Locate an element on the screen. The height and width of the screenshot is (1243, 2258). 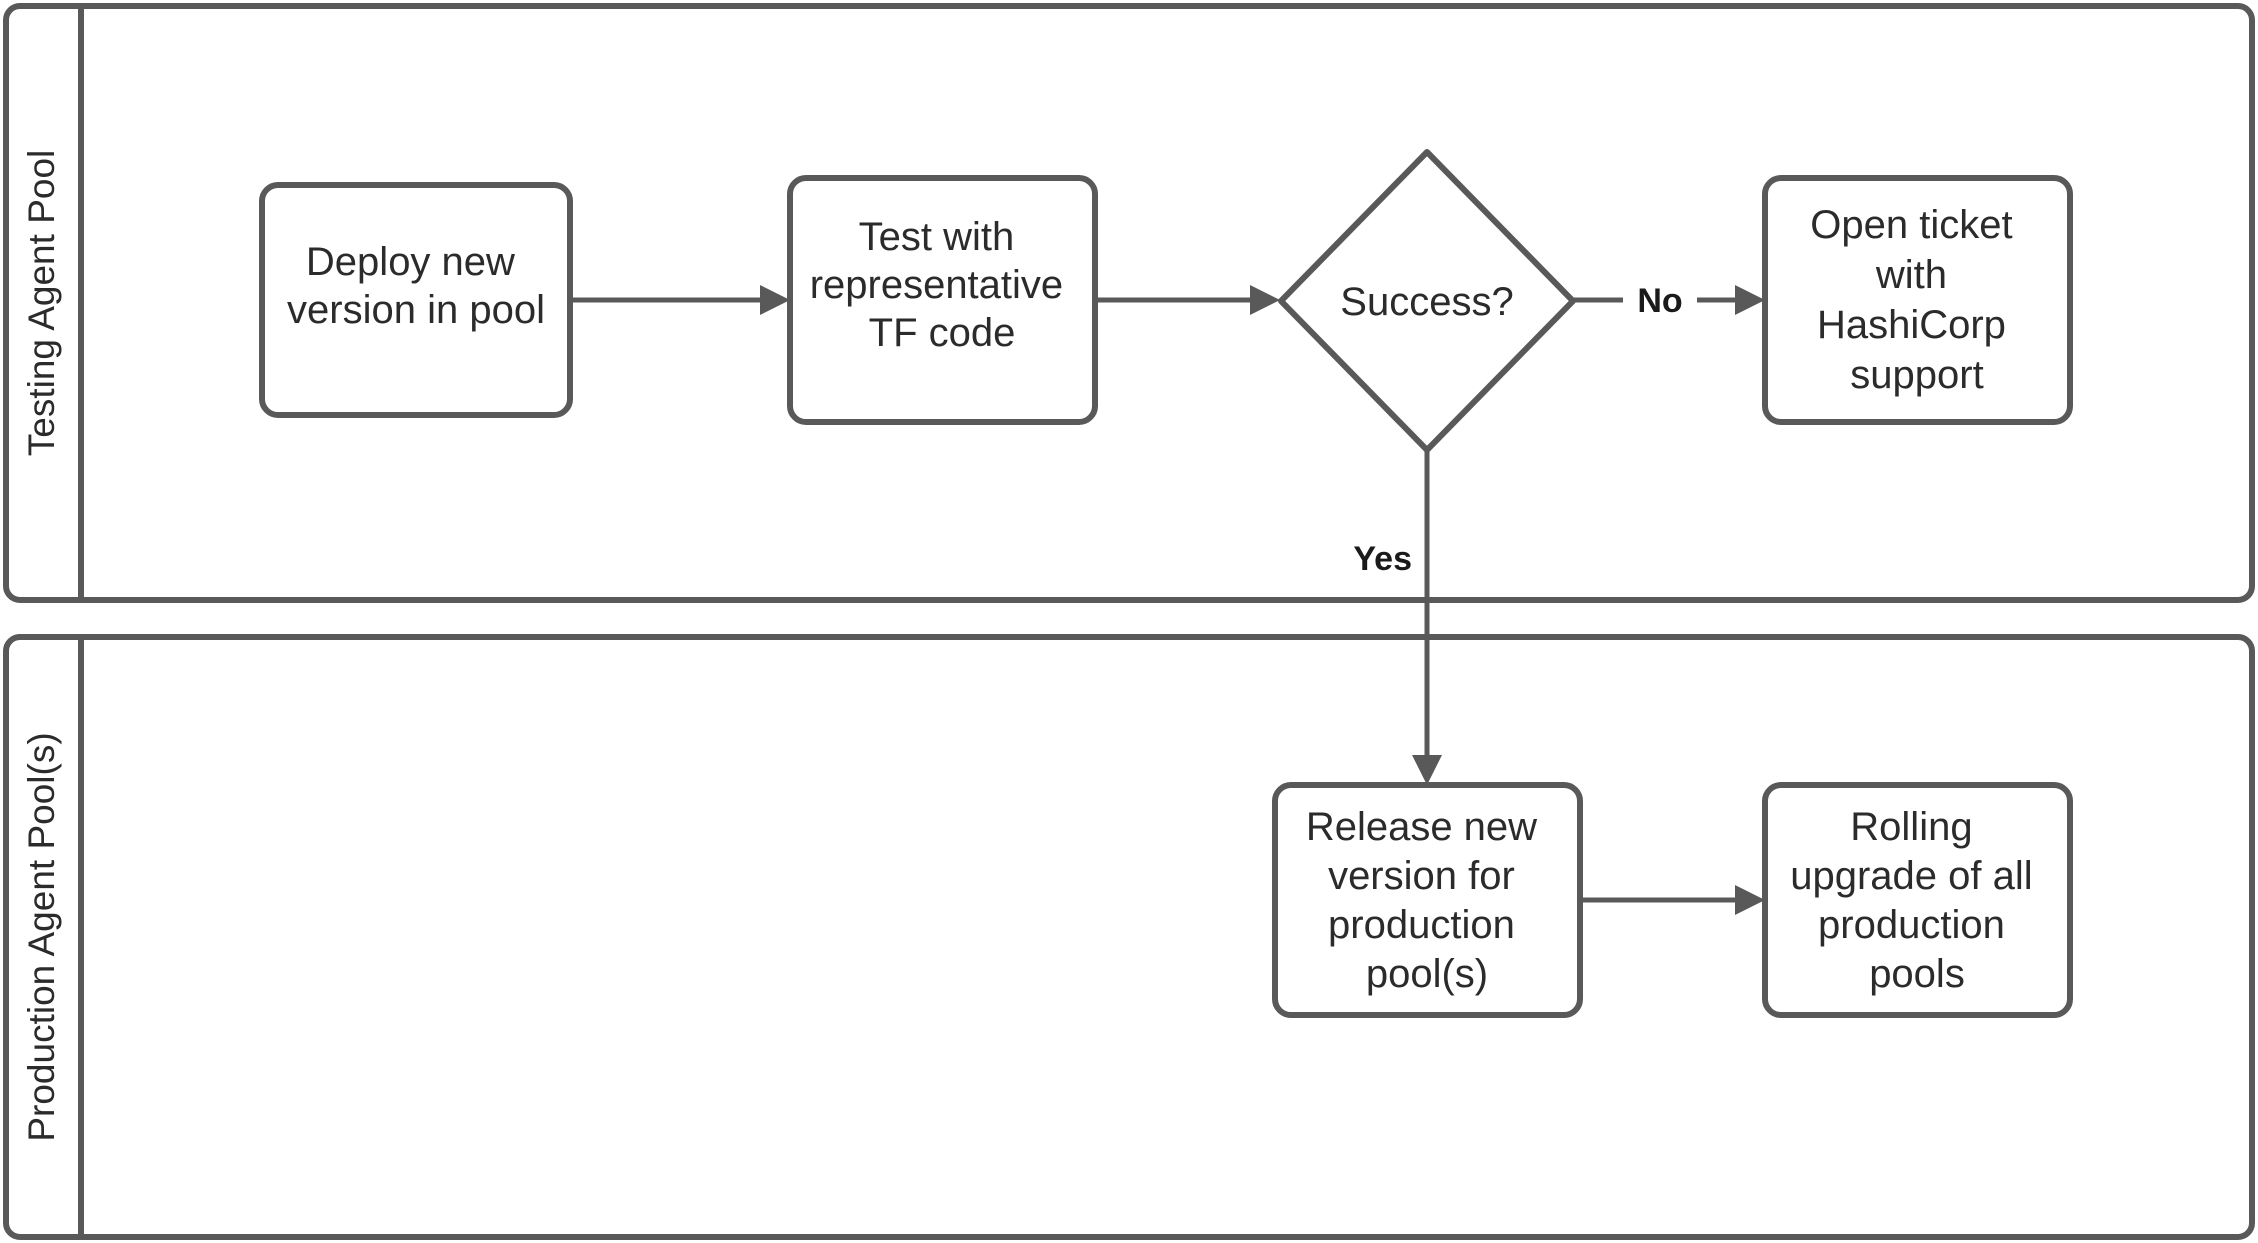
node-rolling: Rolling upgrade of all production pools is located at coordinates (1917, 900).